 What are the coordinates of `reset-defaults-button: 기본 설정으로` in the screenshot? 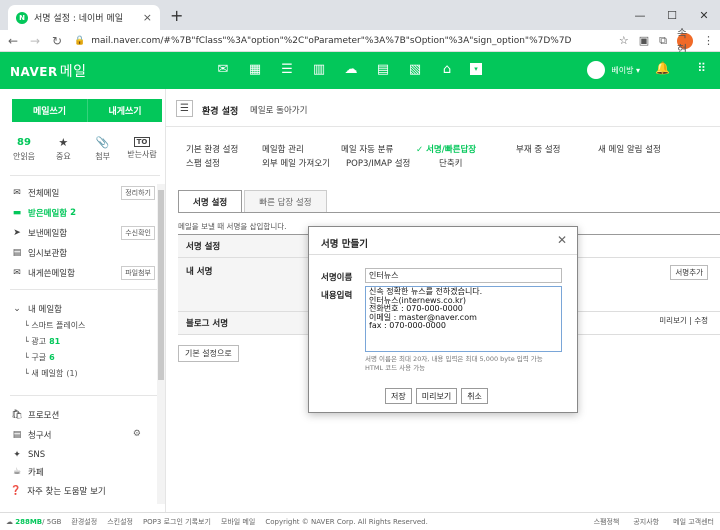 It's located at (208, 353).